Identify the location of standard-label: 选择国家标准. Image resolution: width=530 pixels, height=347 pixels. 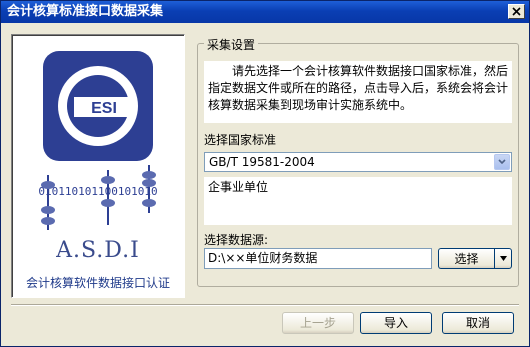
(240, 140).